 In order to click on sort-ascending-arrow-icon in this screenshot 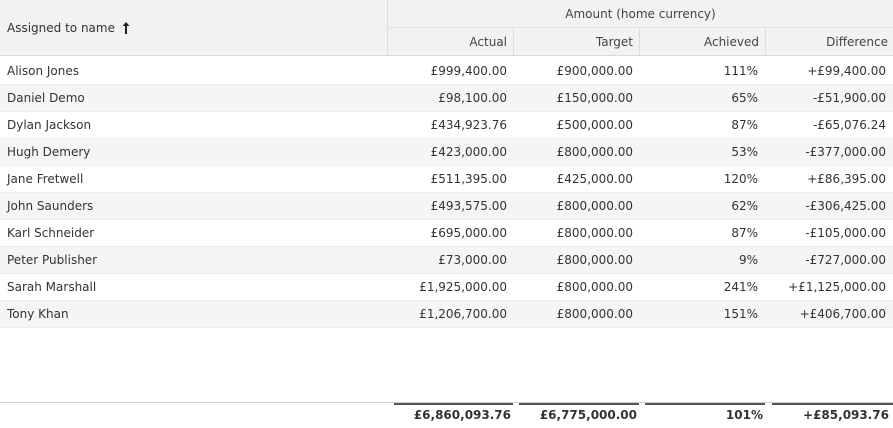, I will do `click(126, 28)`.